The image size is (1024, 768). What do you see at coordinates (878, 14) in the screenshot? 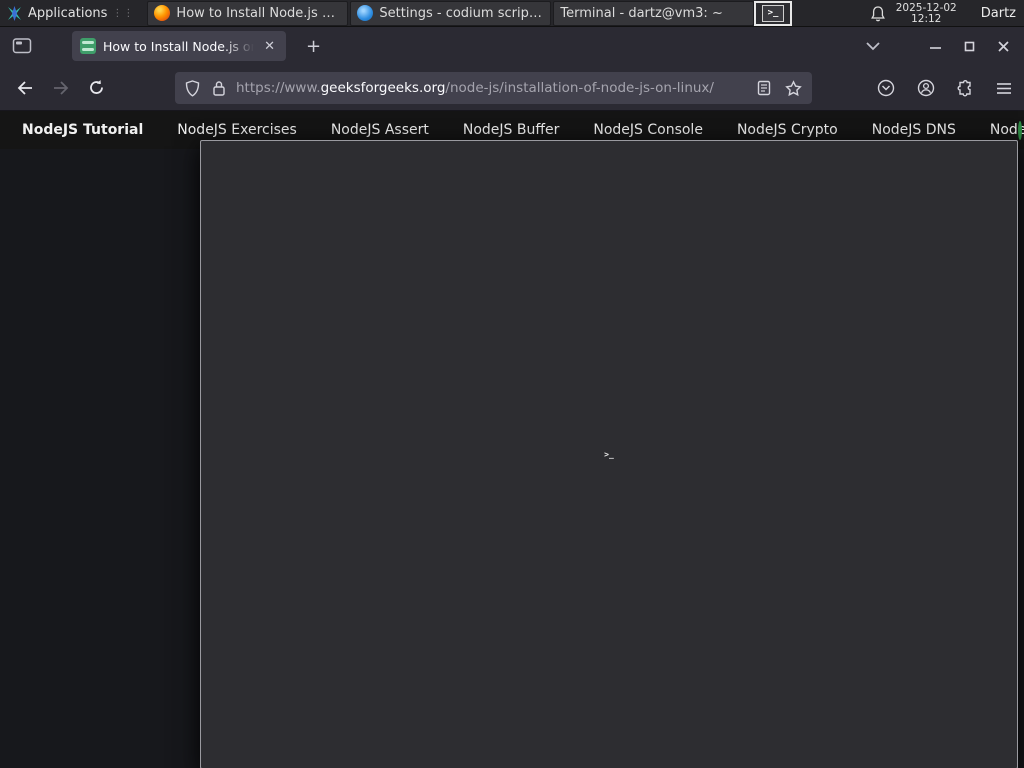
I see `notification-bell-icon` at bounding box center [878, 14].